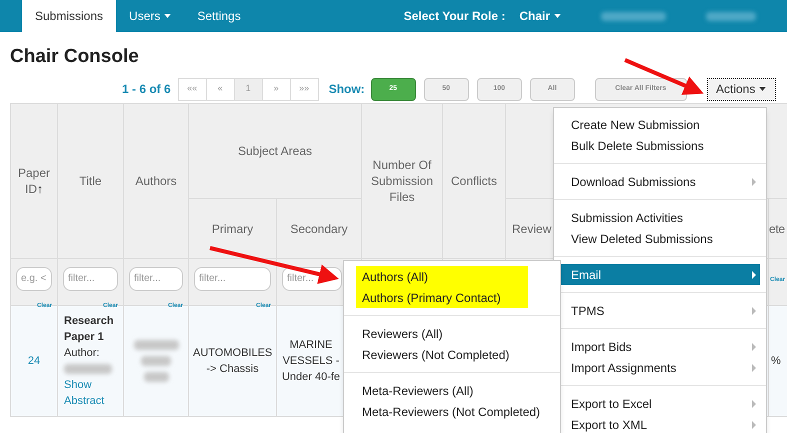 This screenshot has height=433, width=787. Describe the element at coordinates (442, 297) in the screenshot. I see `menu-item: Authors (Primary Contact)` at that location.